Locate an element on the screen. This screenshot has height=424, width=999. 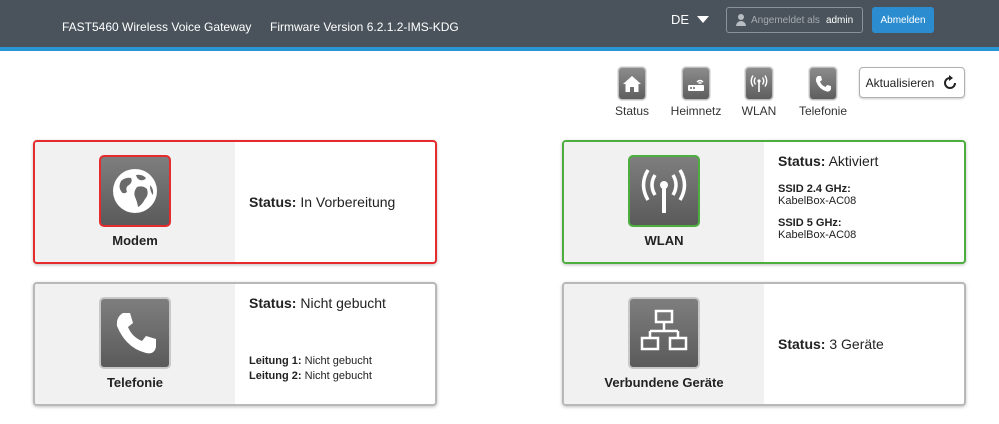
wlan-card-icon-area: WLAN is located at coordinates (664, 202).